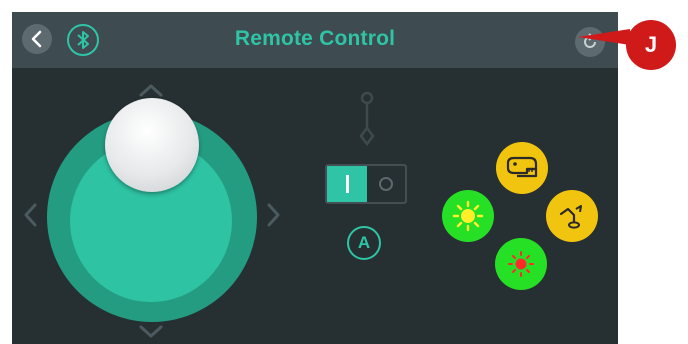  I want to click on toggle-on-segment, so click(347, 184).